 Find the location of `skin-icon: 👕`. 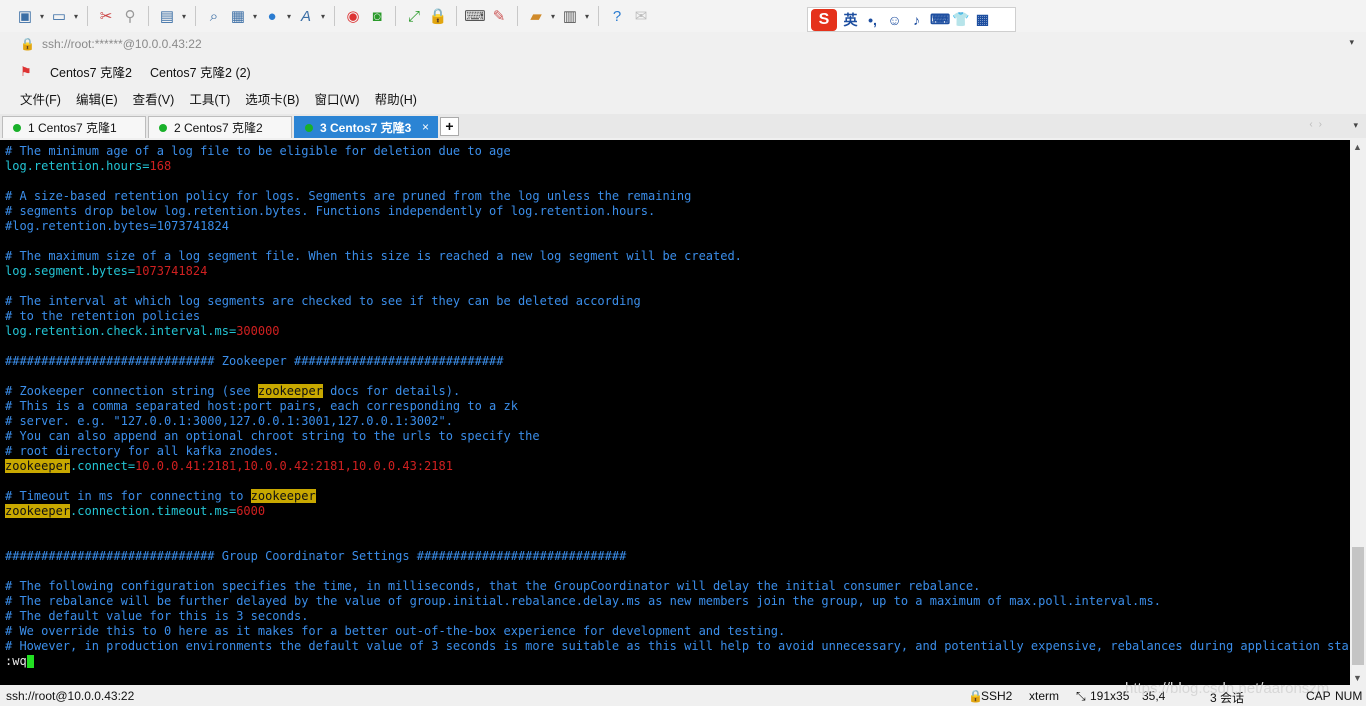

skin-icon: 👕 is located at coordinates (960, 19).